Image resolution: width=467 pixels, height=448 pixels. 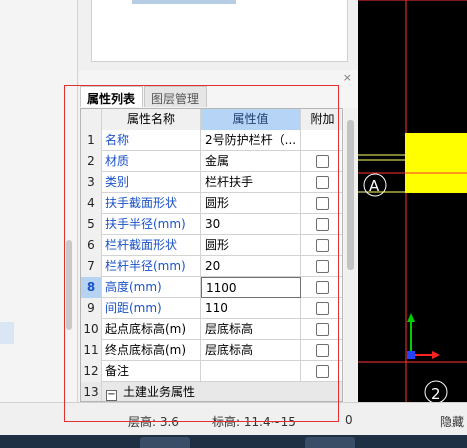 What do you see at coordinates (218, 96) in the screenshot?
I see `tab-bar: 属性列表 图层管理` at bounding box center [218, 96].